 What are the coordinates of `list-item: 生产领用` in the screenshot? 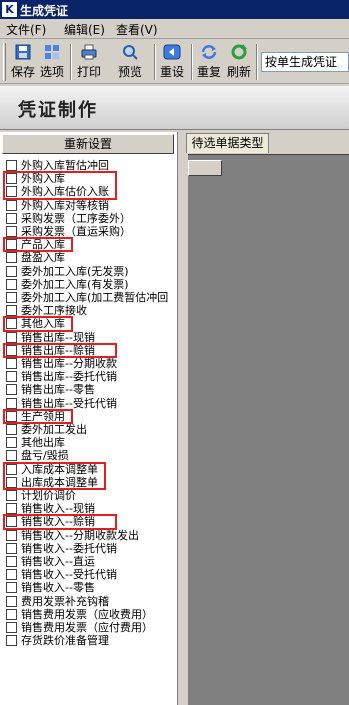 It's located at (89, 416).